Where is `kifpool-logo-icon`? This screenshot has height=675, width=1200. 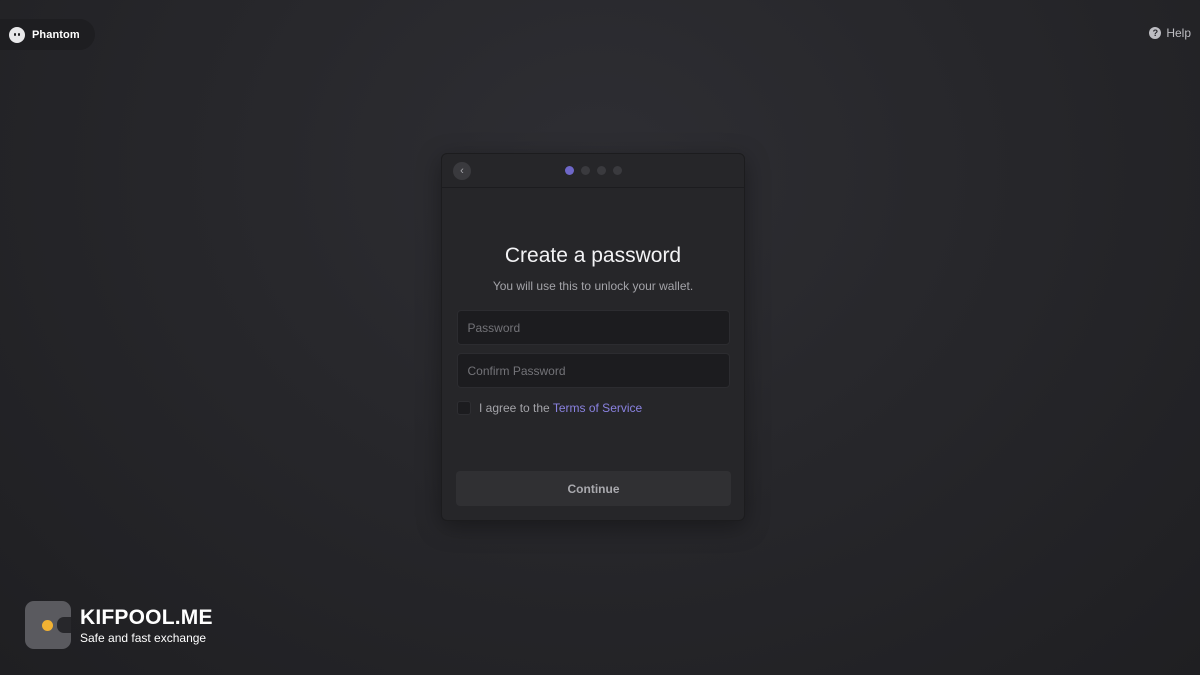
kifpool-logo-icon is located at coordinates (48, 625).